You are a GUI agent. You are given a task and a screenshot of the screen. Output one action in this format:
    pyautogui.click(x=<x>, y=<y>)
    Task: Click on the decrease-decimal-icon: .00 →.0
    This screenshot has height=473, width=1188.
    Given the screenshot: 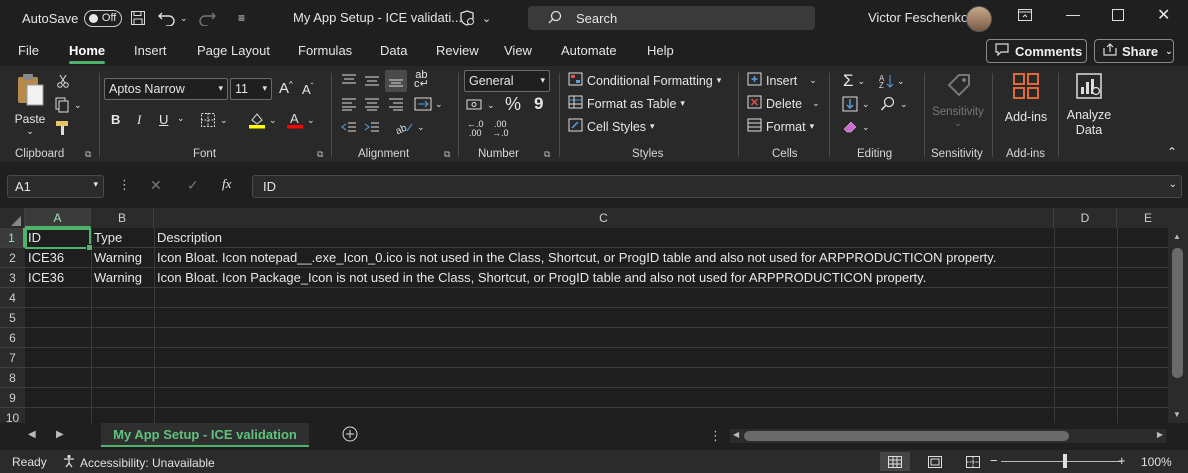 What is the action you would take?
    pyautogui.click(x=500, y=129)
    